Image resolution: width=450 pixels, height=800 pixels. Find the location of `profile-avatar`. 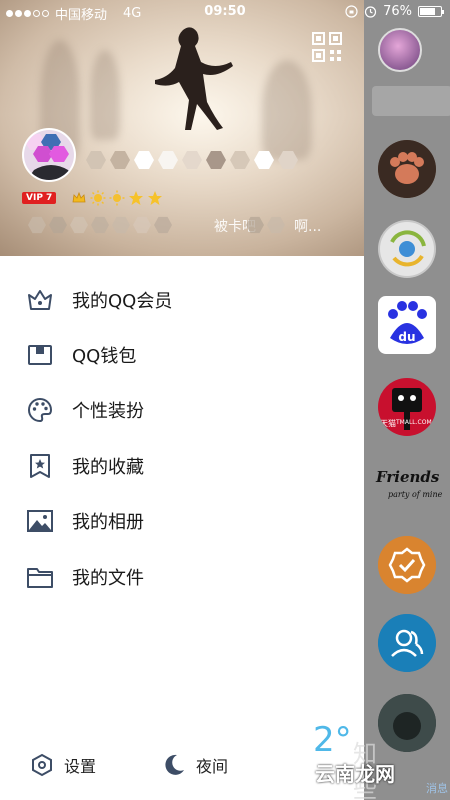

profile-avatar is located at coordinates (49, 155).